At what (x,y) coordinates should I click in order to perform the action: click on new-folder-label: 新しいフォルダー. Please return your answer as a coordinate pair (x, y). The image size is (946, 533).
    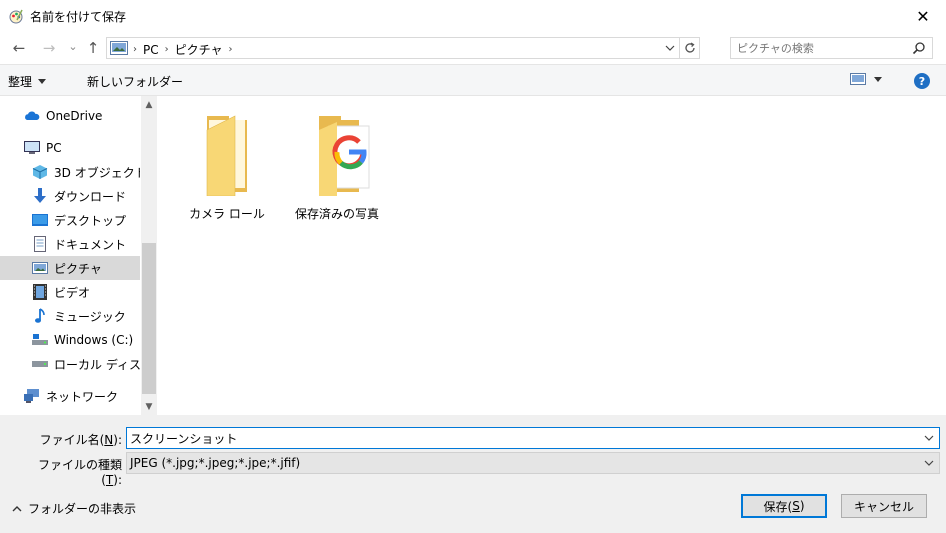
    Looking at the image, I should click on (135, 81).